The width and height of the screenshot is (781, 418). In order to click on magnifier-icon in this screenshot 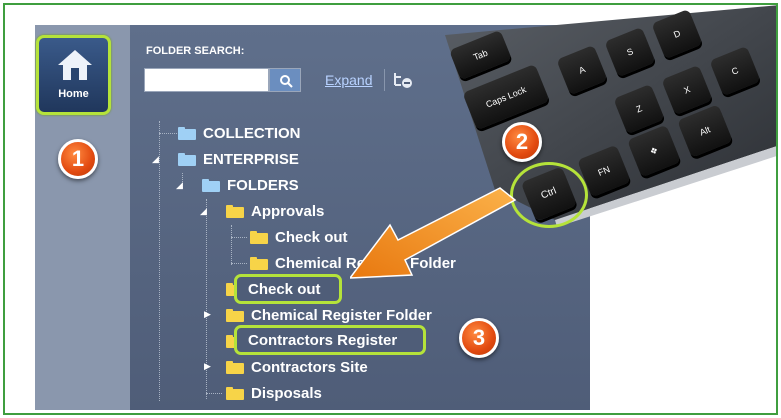, I will do `click(286, 81)`.